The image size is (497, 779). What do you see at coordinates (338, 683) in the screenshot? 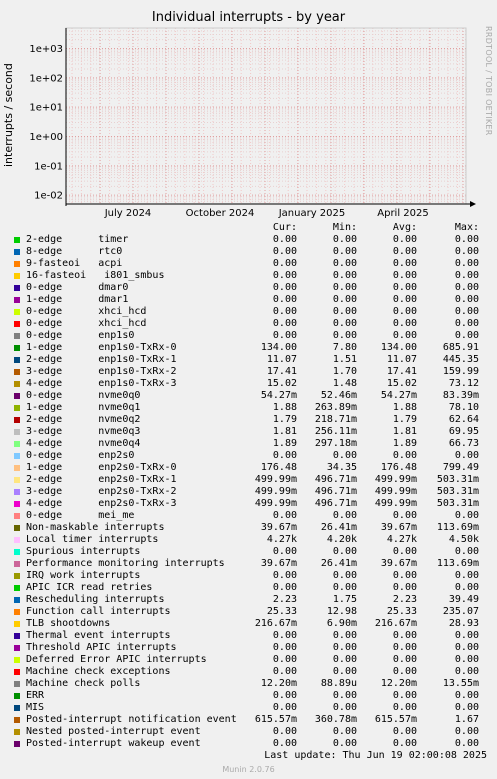
I see `legend-min-value: 88.89u` at bounding box center [338, 683].